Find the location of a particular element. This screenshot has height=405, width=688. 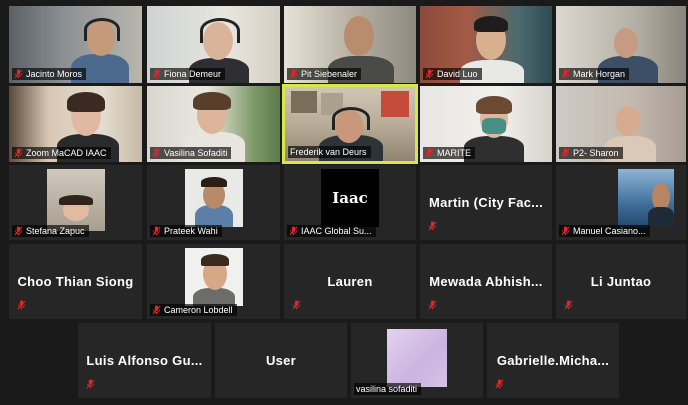

participant-name: MARITE is located at coordinates (454, 153).